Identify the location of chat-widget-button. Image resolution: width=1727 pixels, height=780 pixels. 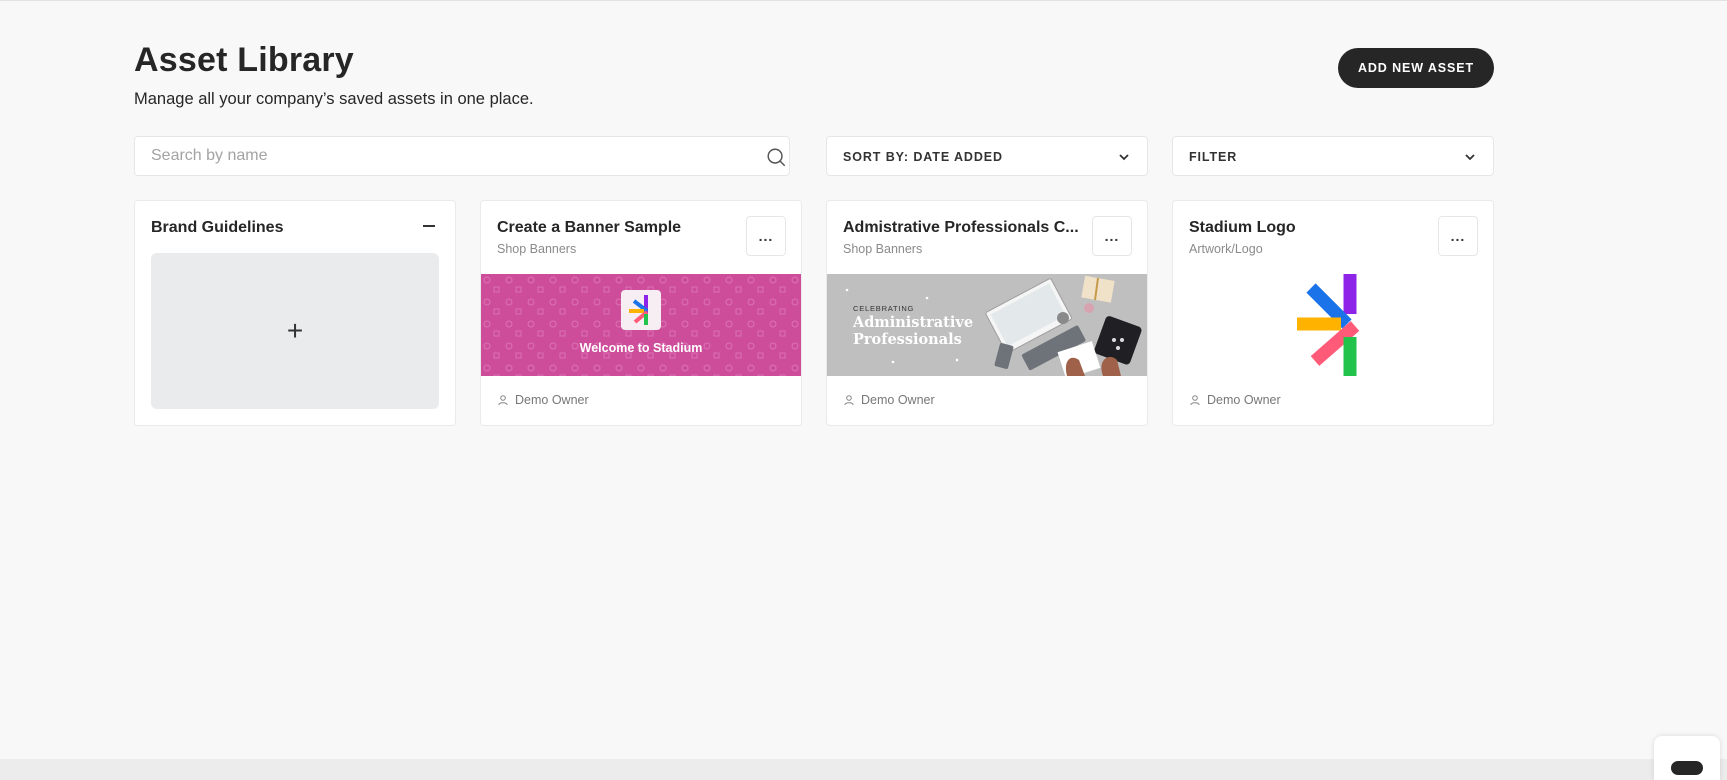
(1687, 758).